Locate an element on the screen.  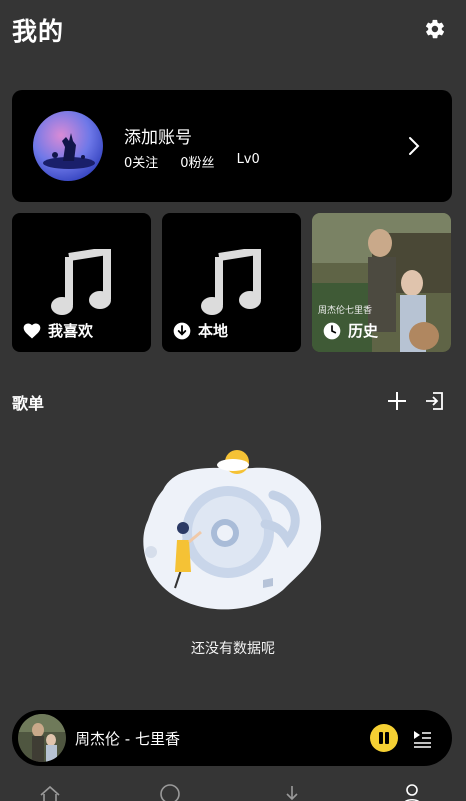
home-icon is located at coordinates (50, 792).